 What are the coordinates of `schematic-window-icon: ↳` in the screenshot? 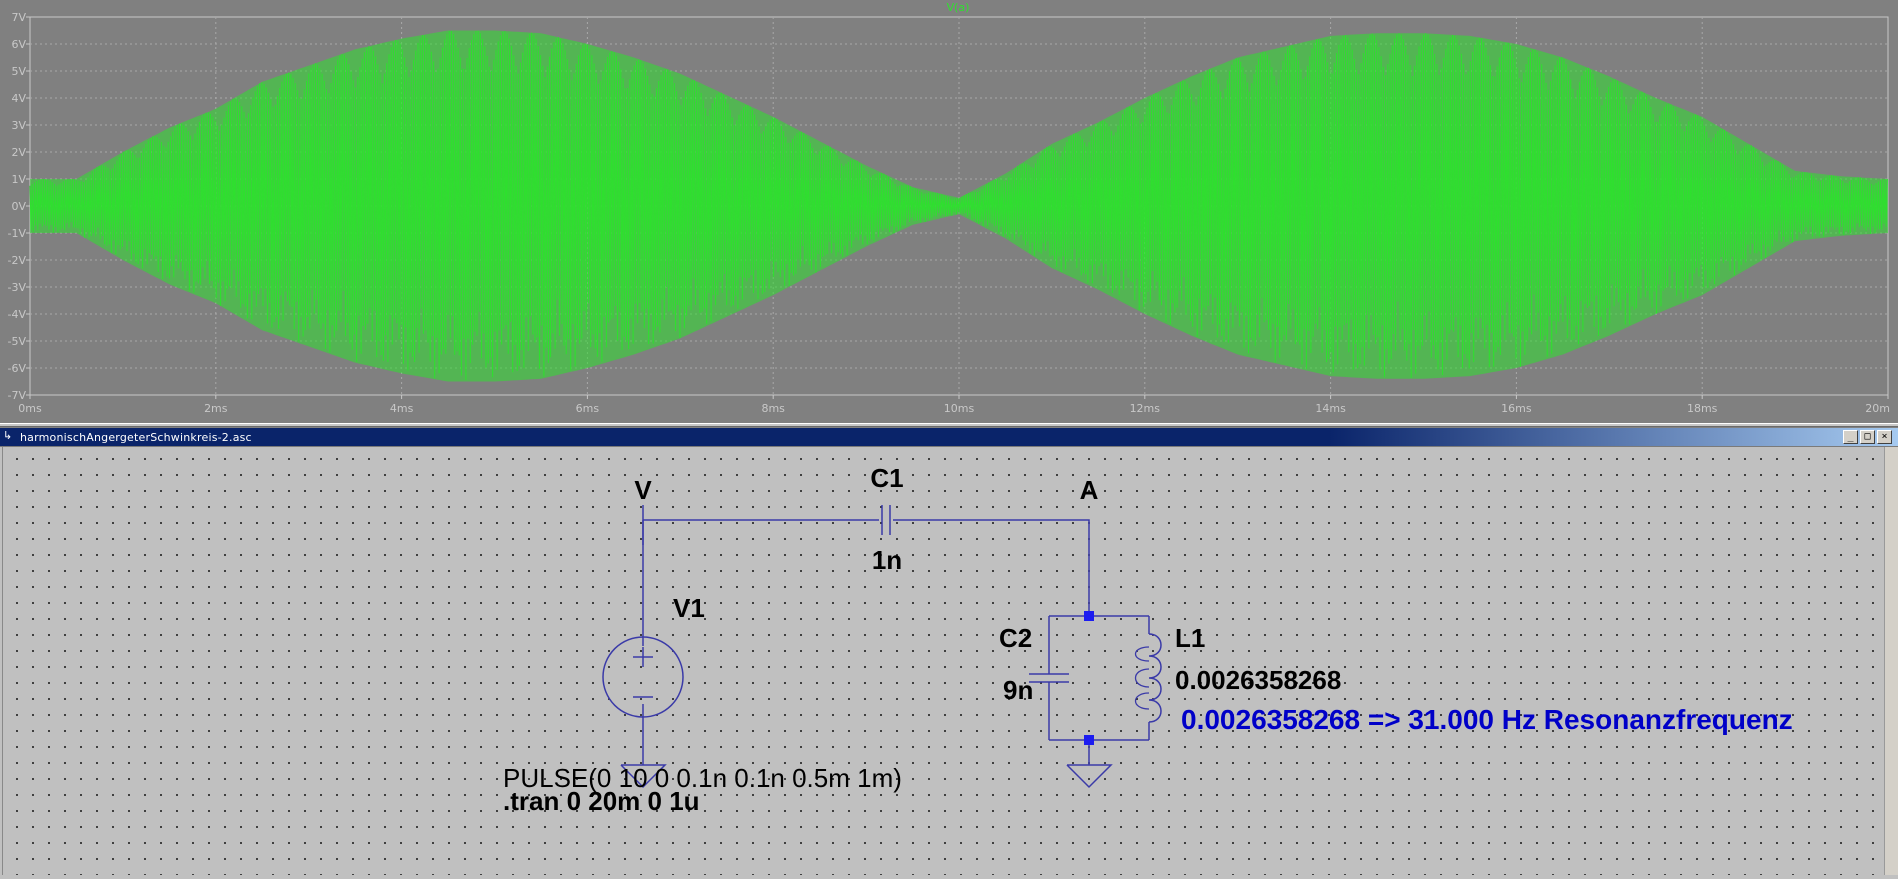 It's located at (9, 436).